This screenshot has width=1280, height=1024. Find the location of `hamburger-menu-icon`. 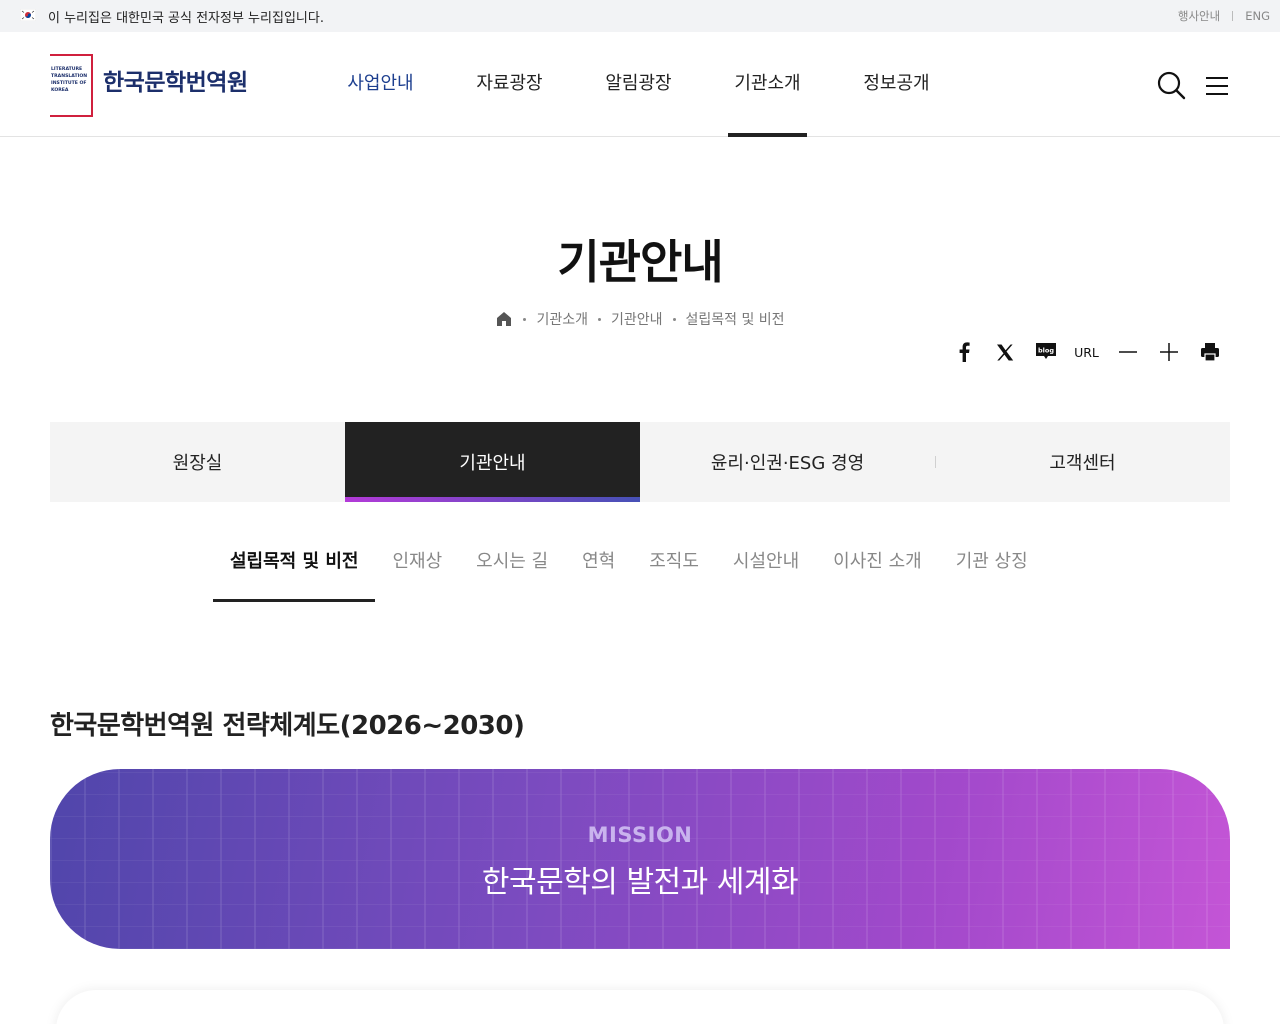

hamburger-menu-icon is located at coordinates (1217, 86).